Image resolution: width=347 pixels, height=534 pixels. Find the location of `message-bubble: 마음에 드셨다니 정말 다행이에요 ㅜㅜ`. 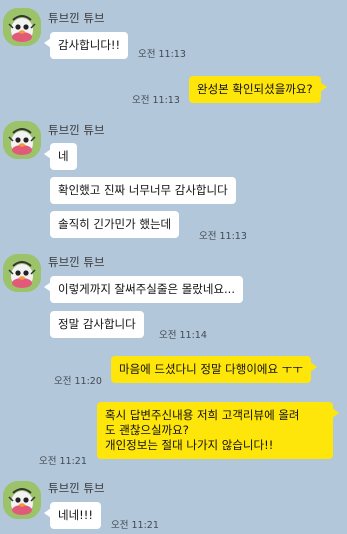

message-bubble: 마음에 드셨다니 정말 다행이에요 ㅜㅜ is located at coordinates (214, 369).